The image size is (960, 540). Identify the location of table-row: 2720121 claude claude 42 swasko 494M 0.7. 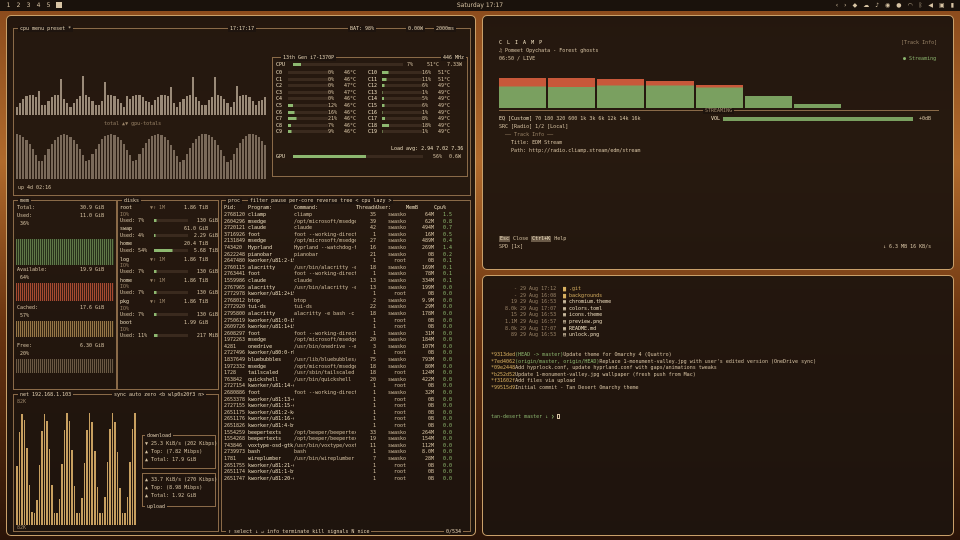
(346, 228).